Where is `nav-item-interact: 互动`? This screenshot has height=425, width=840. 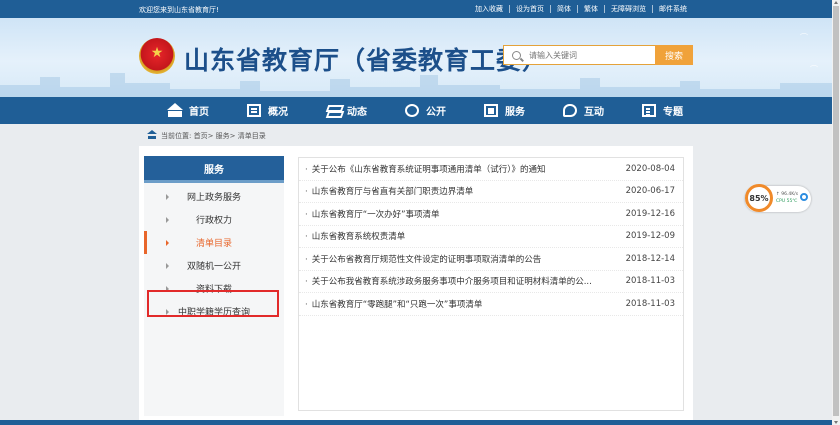
nav-item-interact: 互动 is located at coordinates (583, 110).